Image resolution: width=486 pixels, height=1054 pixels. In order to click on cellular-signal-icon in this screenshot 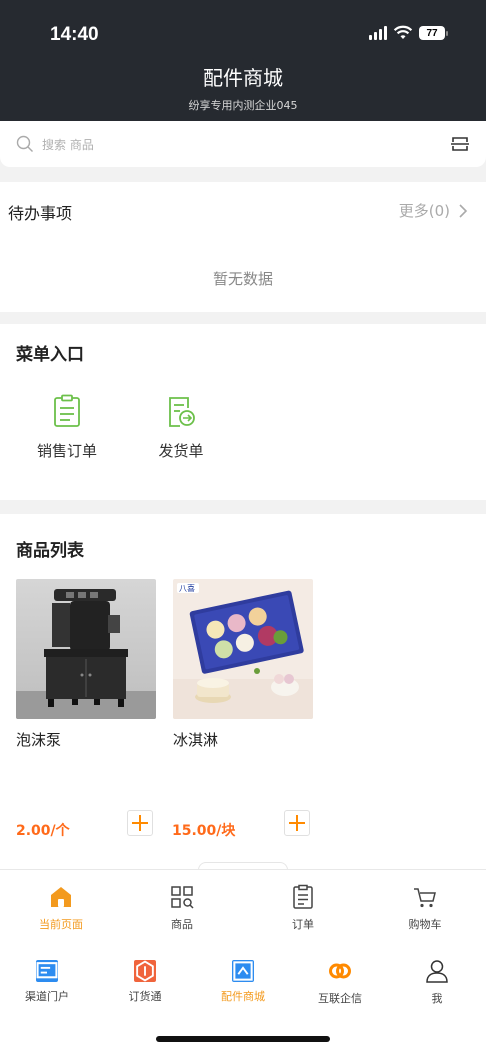, I will do `click(378, 33)`.